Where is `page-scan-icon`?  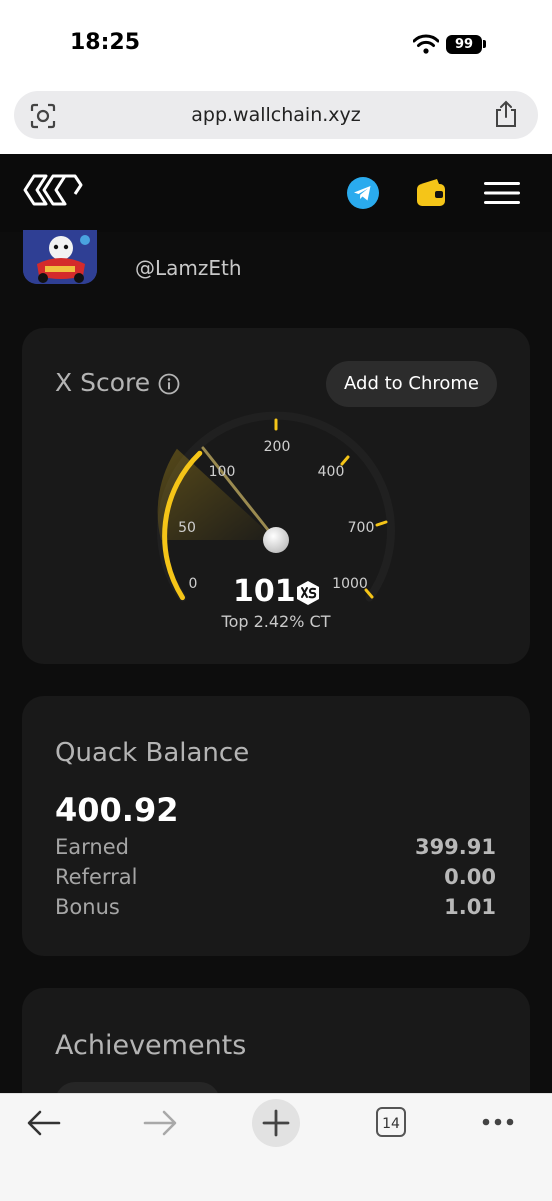 page-scan-icon is located at coordinates (43, 116).